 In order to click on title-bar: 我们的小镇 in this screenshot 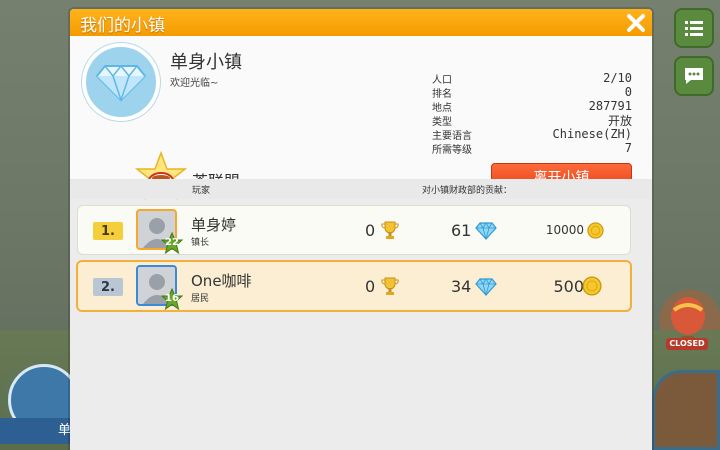, I will do `click(361, 22)`.